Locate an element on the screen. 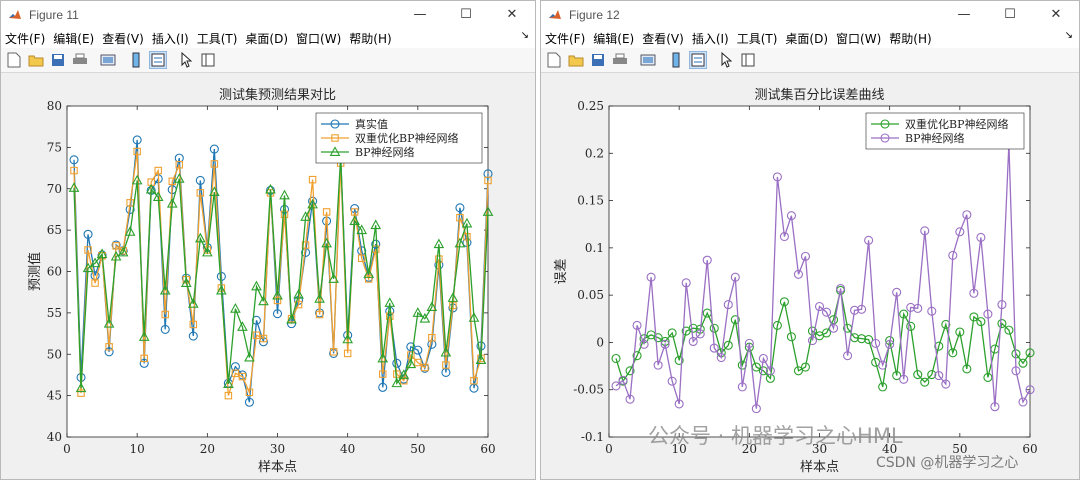 The height and width of the screenshot is (480, 1080). legend-label-1: 双重优化BP神经网络 is located at coordinates (406, 138).